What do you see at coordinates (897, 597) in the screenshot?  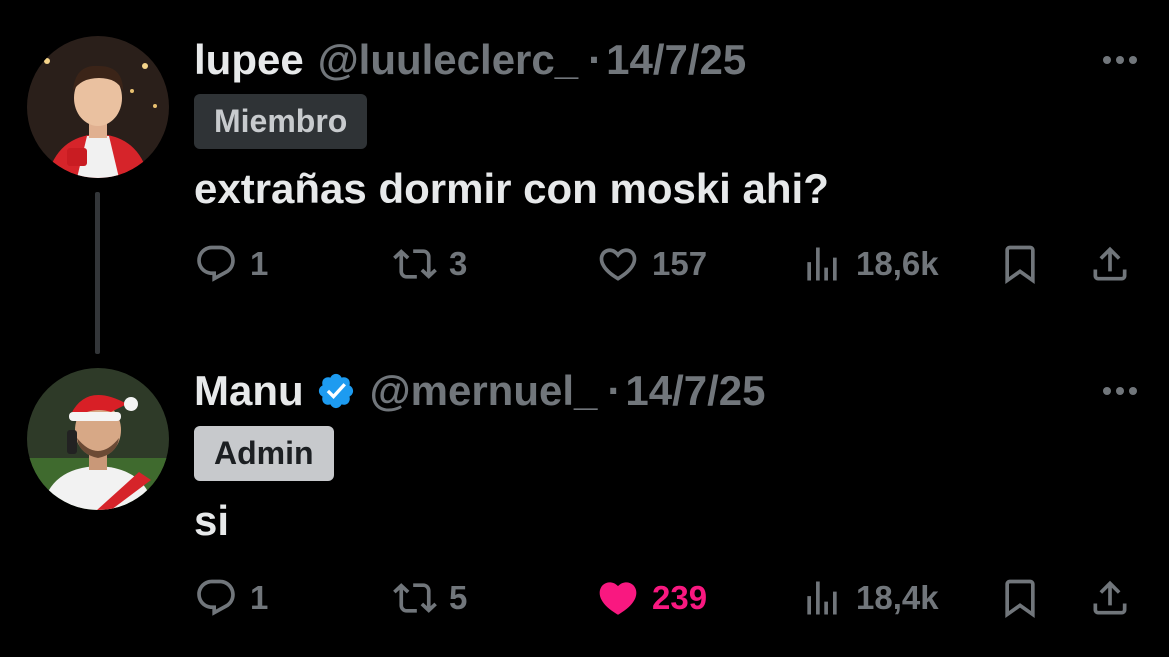 I see `views-count: 18,4k` at bounding box center [897, 597].